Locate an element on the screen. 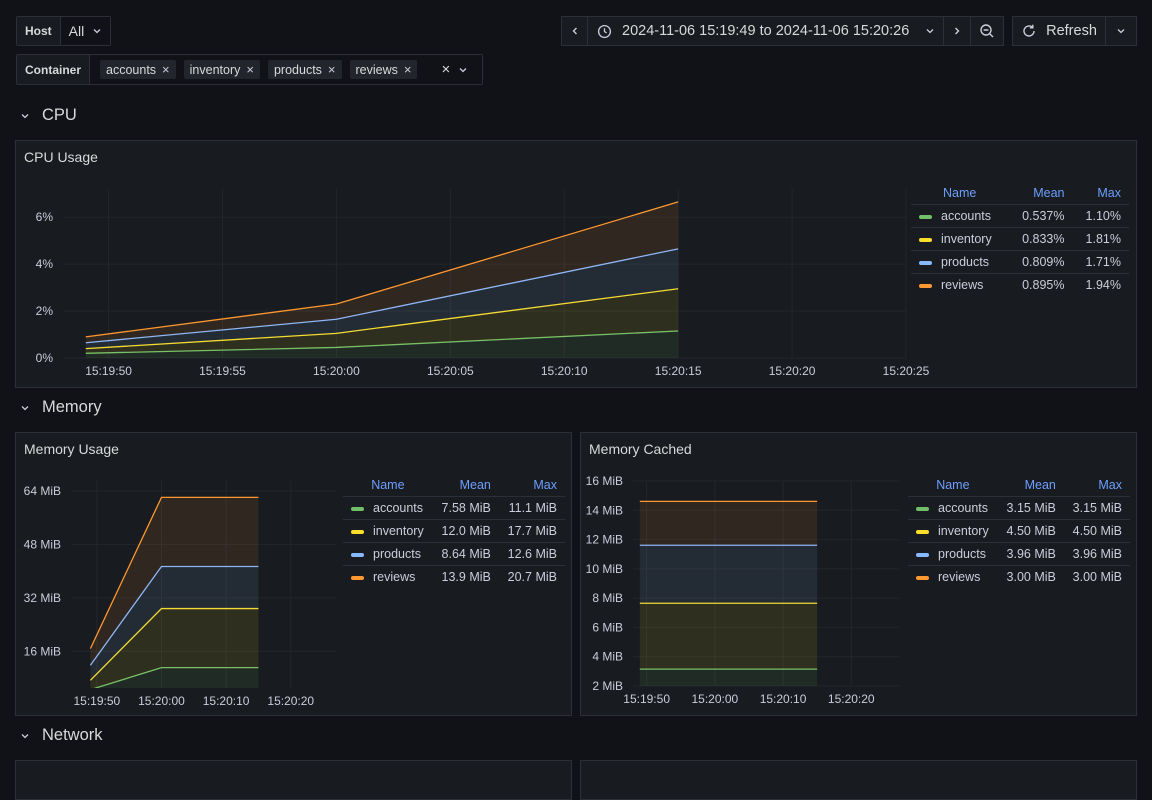 Image resolution: width=1152 pixels, height=800 pixels. legend-row: reviews 3.00 MiB 3.00 MiB is located at coordinates (1019, 576).